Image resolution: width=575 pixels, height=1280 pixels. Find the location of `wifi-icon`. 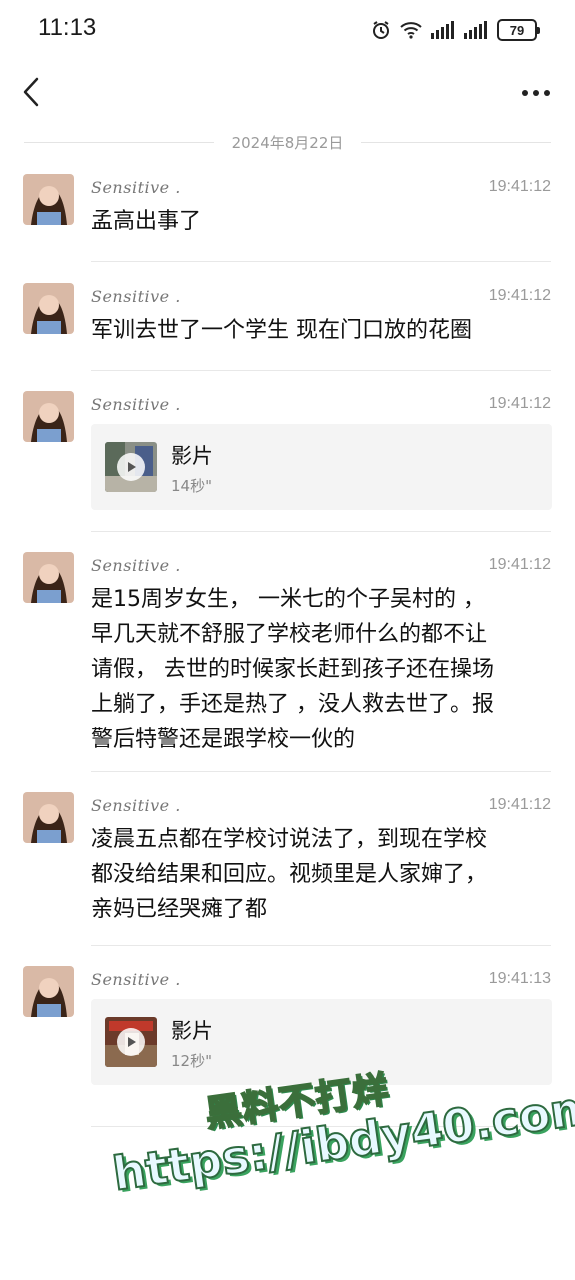

wifi-icon is located at coordinates (411, 30).